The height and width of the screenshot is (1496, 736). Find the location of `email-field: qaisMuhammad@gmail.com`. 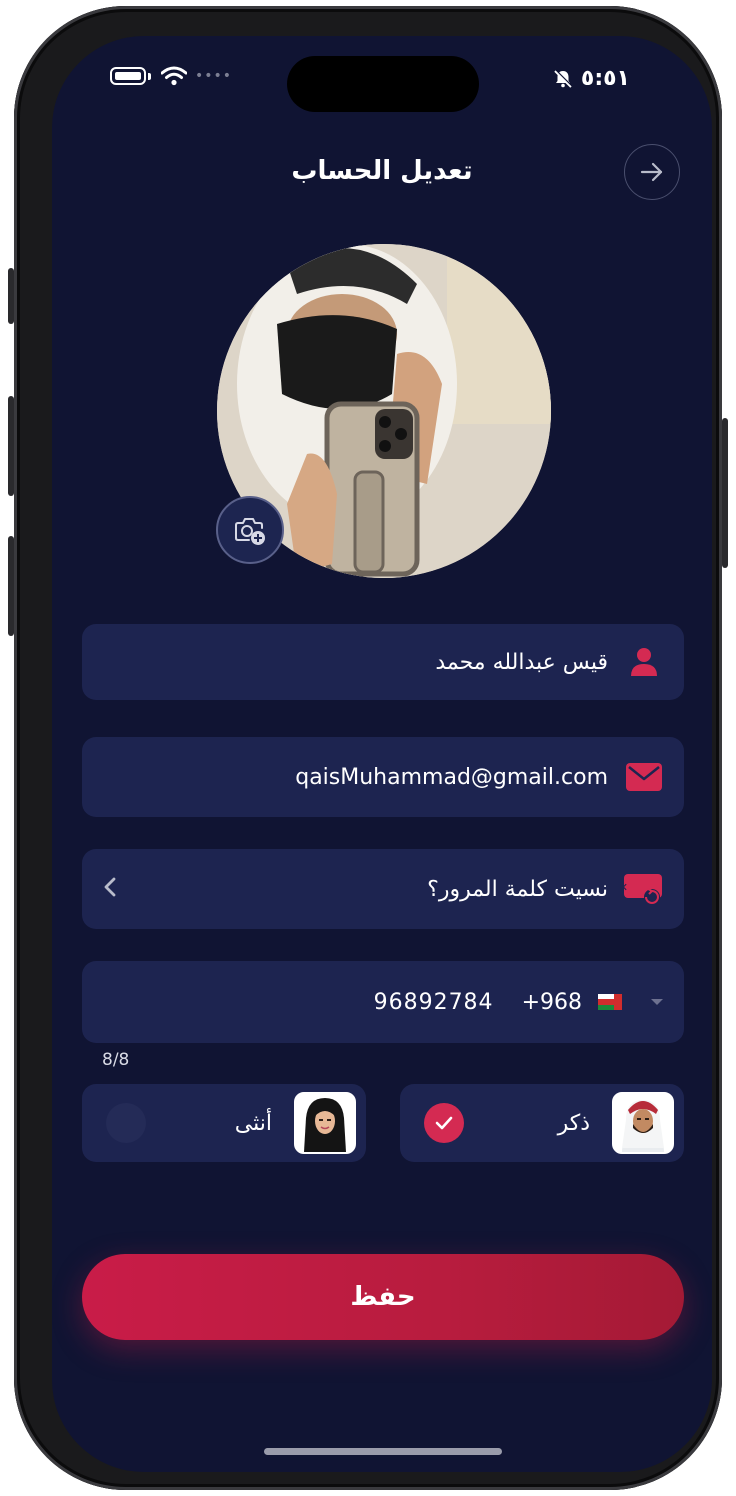

email-field: qaisMuhammad@gmail.com is located at coordinates (383, 777).